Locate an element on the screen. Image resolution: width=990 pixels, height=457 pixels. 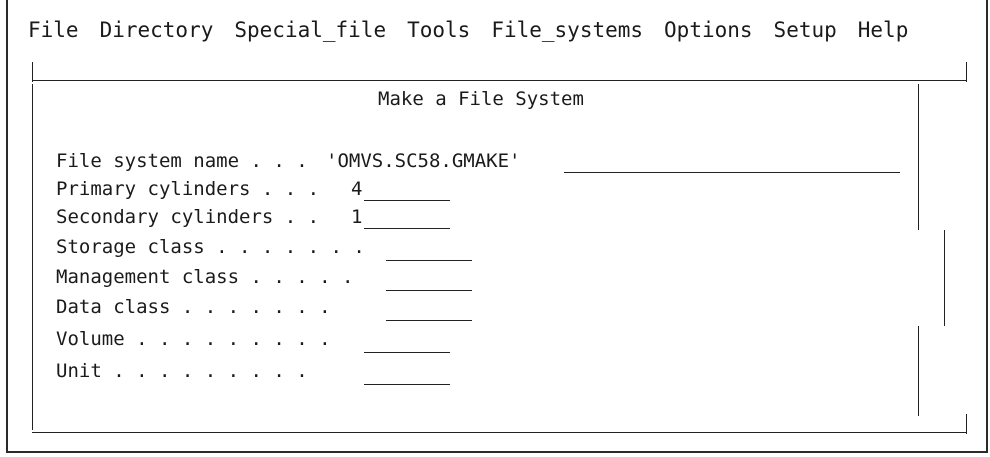
dialog-right-border-top is located at coordinates (918, 157).